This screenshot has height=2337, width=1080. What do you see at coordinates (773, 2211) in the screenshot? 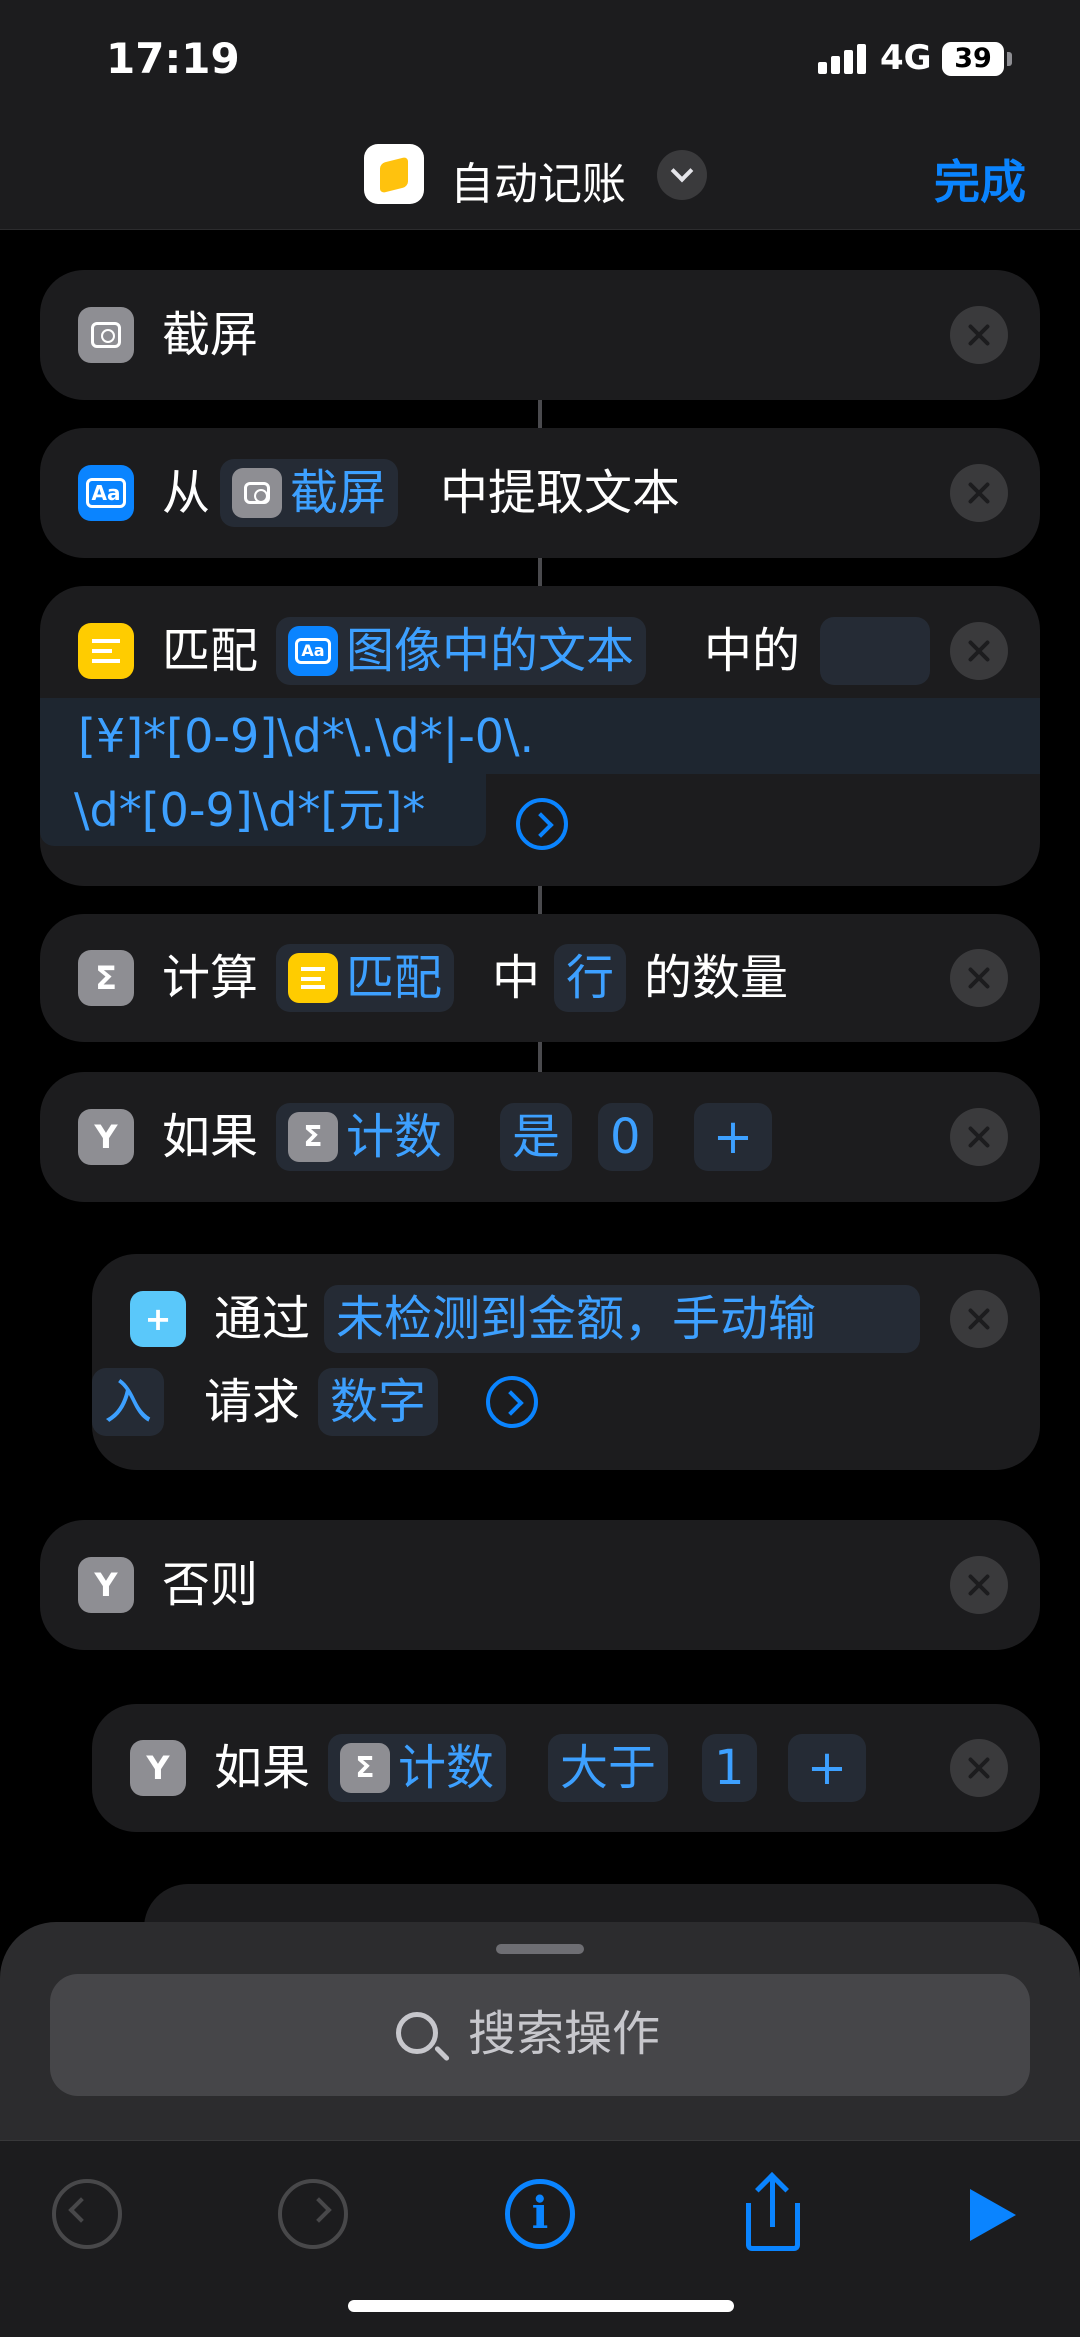
I see `share-icon` at bounding box center [773, 2211].